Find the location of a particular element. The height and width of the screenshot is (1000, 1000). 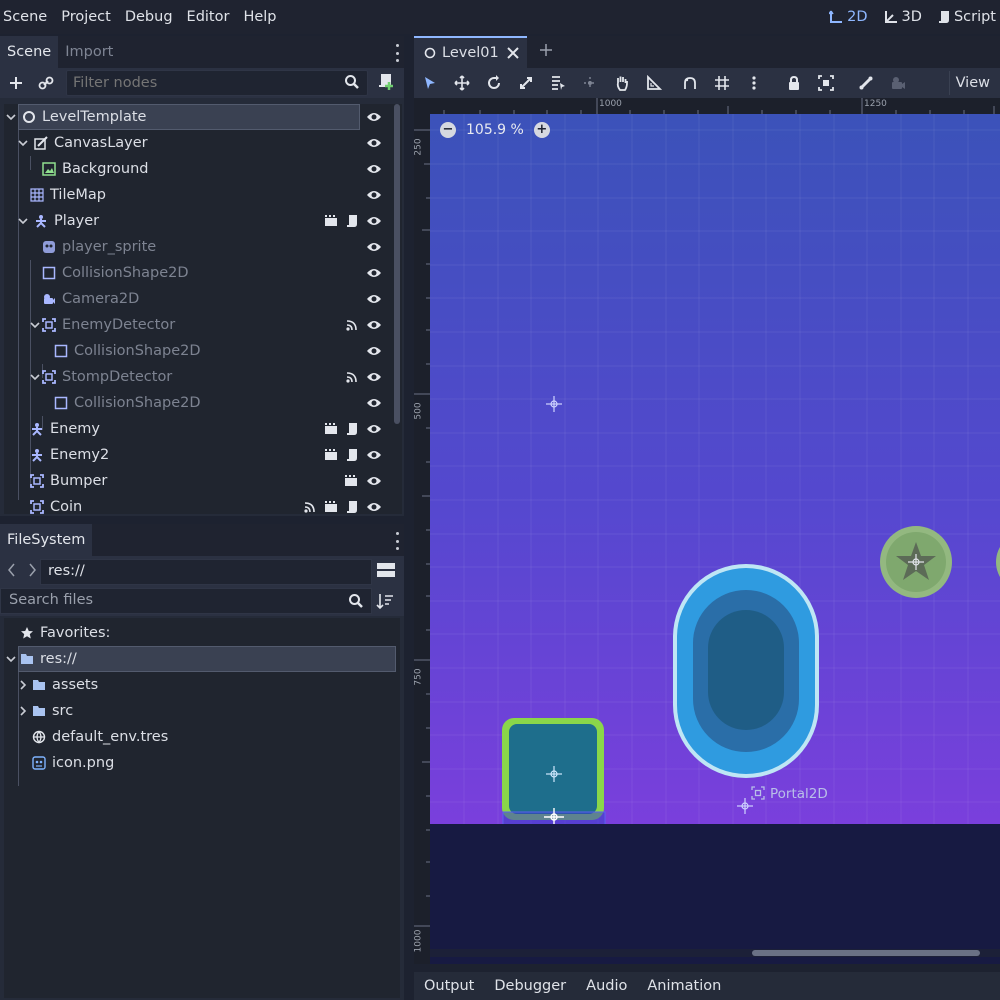

rotate-tool-button is located at coordinates (494, 83).